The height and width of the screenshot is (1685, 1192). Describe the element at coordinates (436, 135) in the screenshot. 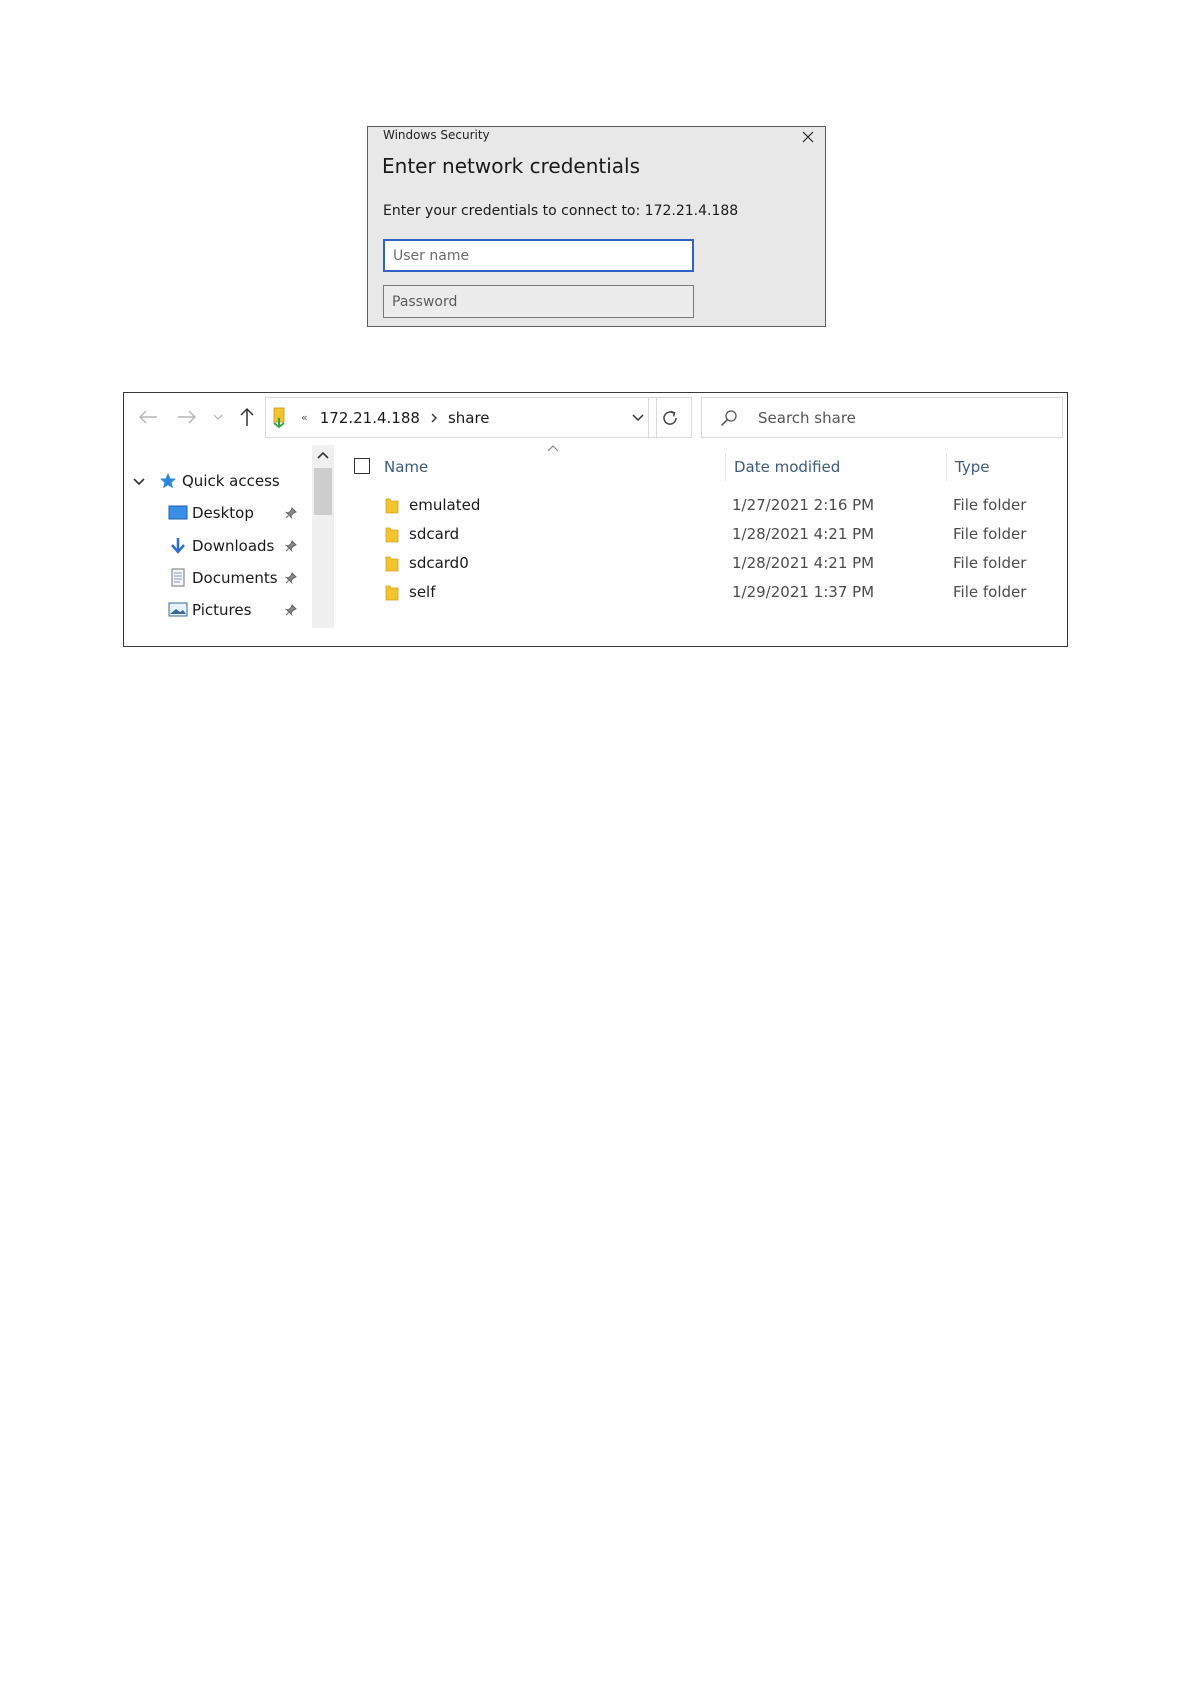

I see `dialog-app-title: Windows Security` at that location.